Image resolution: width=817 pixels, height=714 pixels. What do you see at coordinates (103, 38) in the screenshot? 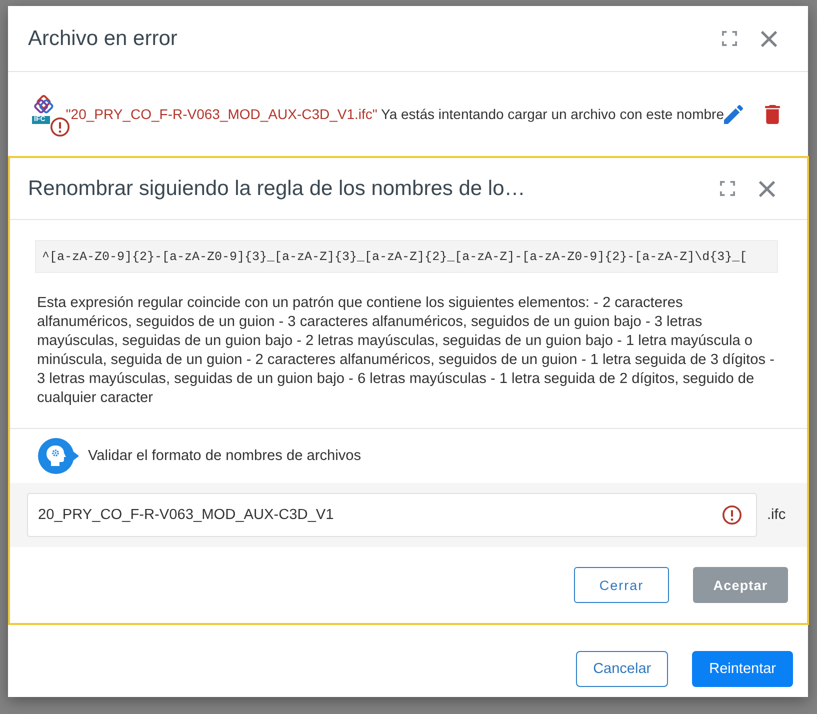
I see `dialog-title: Archivo en error` at bounding box center [103, 38].